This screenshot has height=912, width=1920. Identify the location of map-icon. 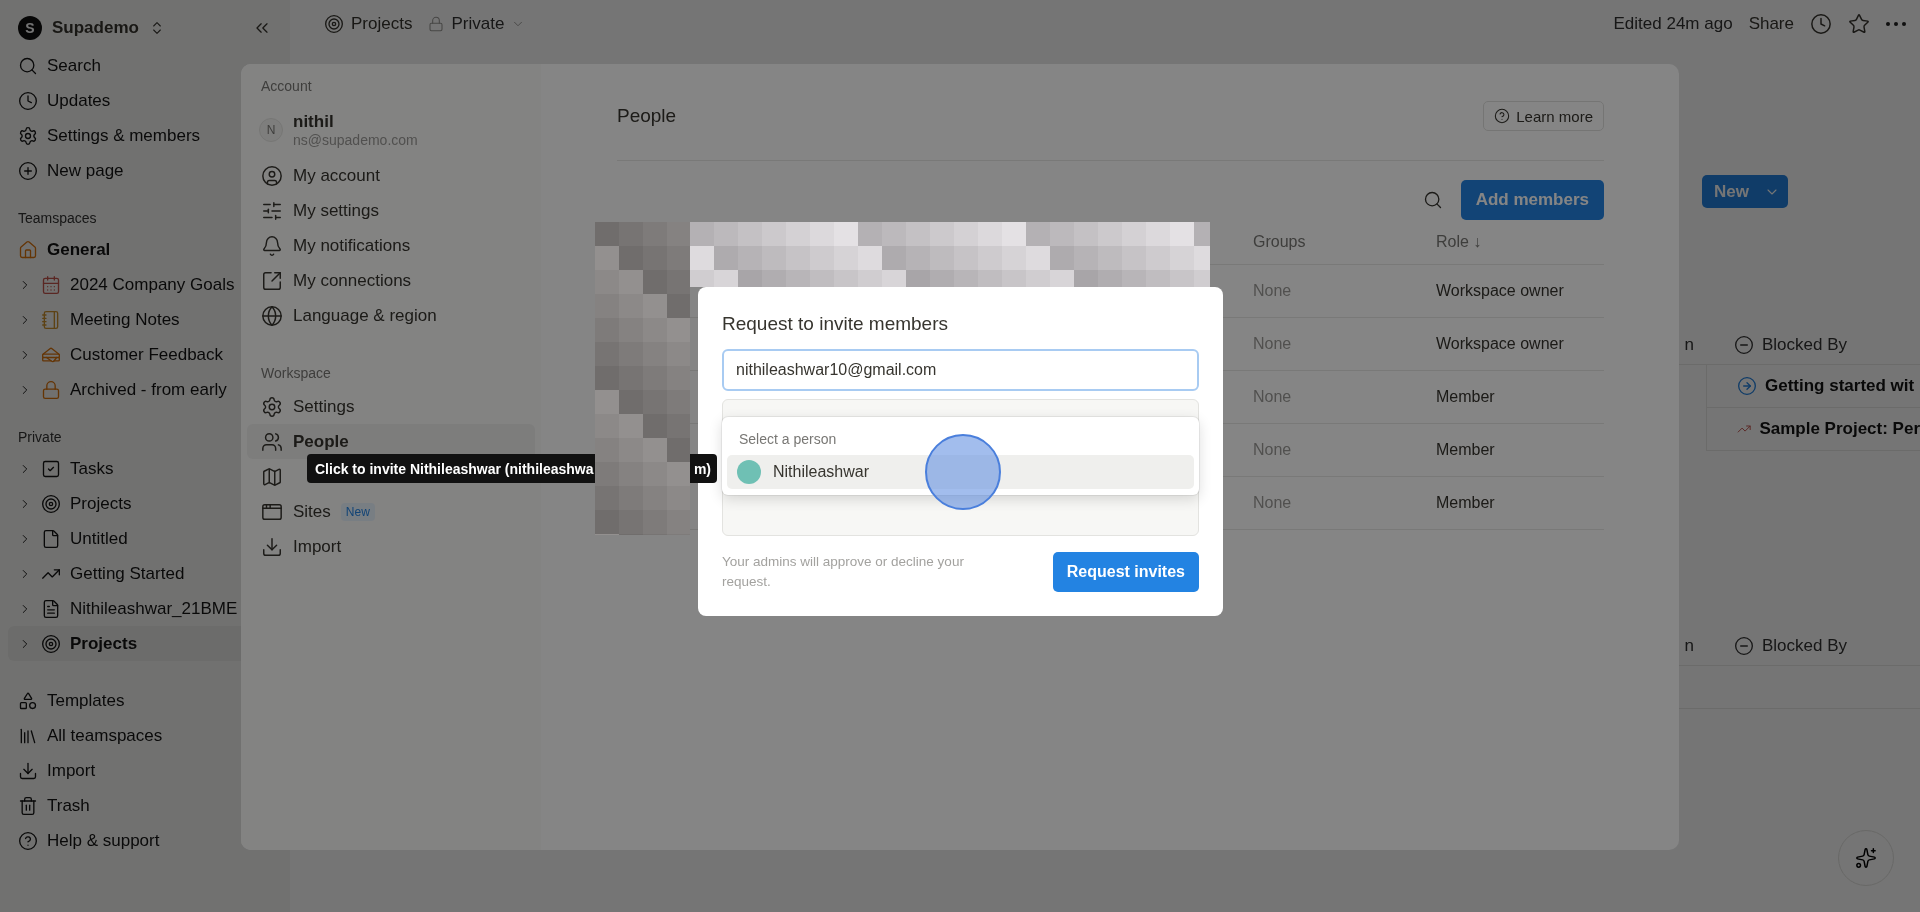
(272, 476).